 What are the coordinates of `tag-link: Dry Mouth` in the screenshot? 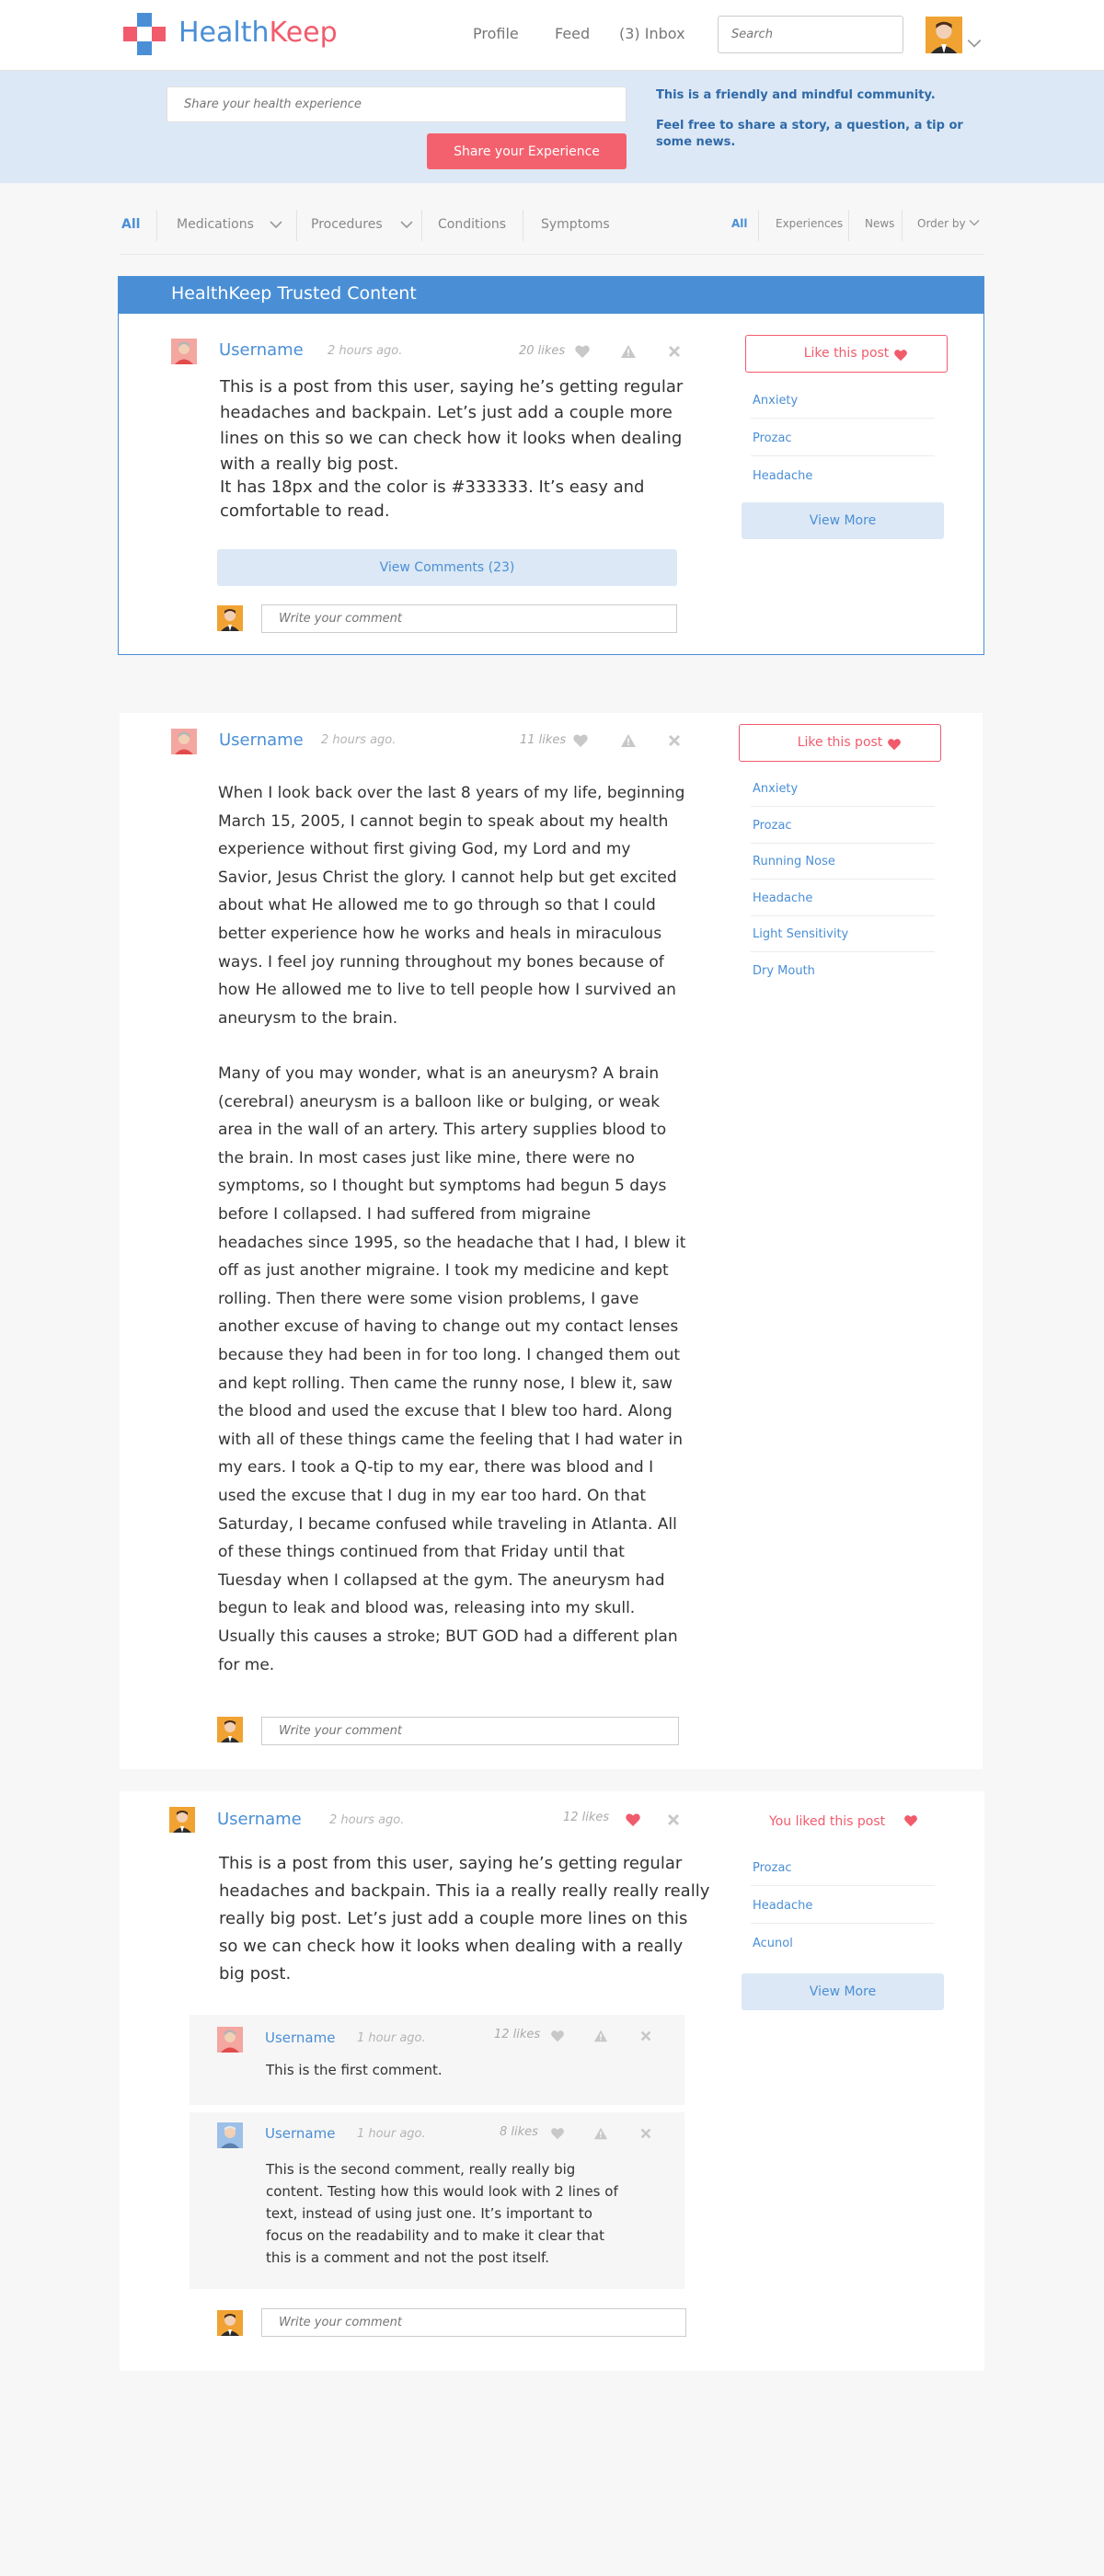 It's located at (784, 971).